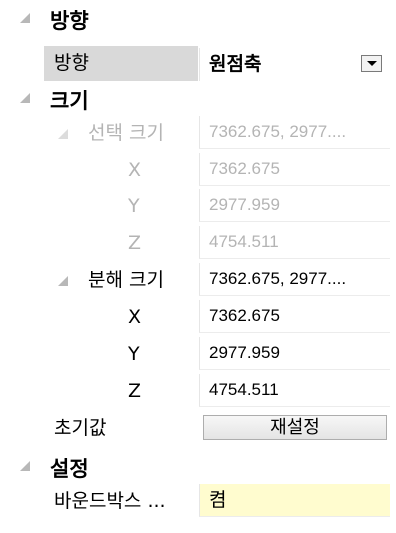 The height and width of the screenshot is (533, 396). I want to click on property-name: 분해 크기, so click(121, 279).